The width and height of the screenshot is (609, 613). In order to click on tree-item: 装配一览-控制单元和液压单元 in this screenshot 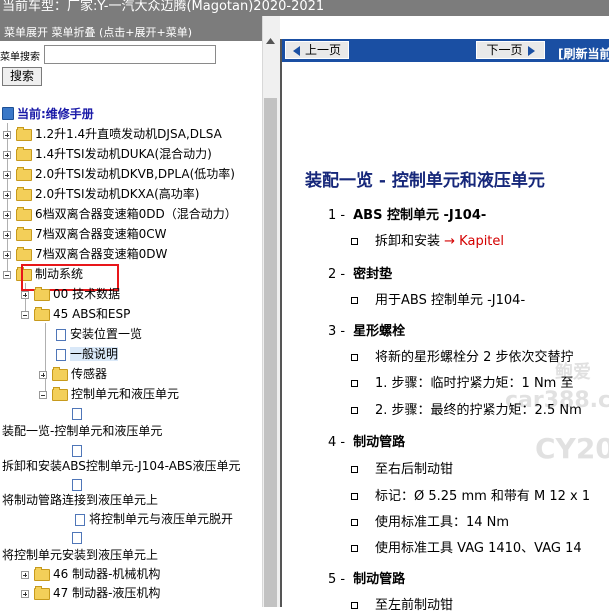, I will do `click(82, 431)`.